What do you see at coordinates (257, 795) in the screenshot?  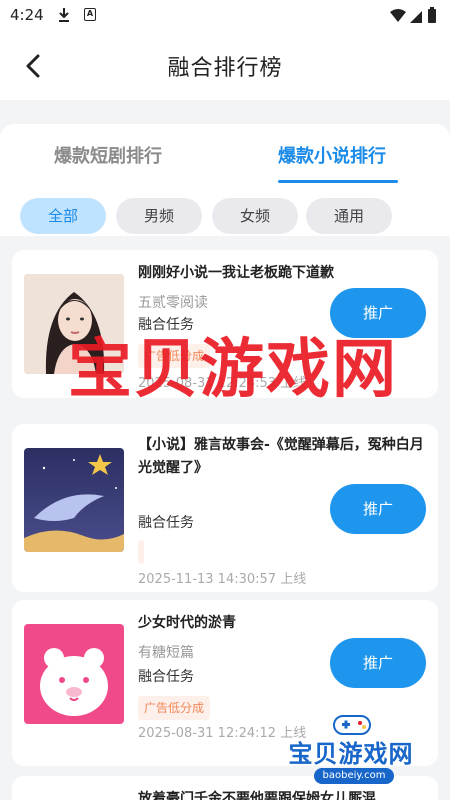 I see `card-title: 放着豪门千金不要他要跟保姆女儿厮混` at bounding box center [257, 795].